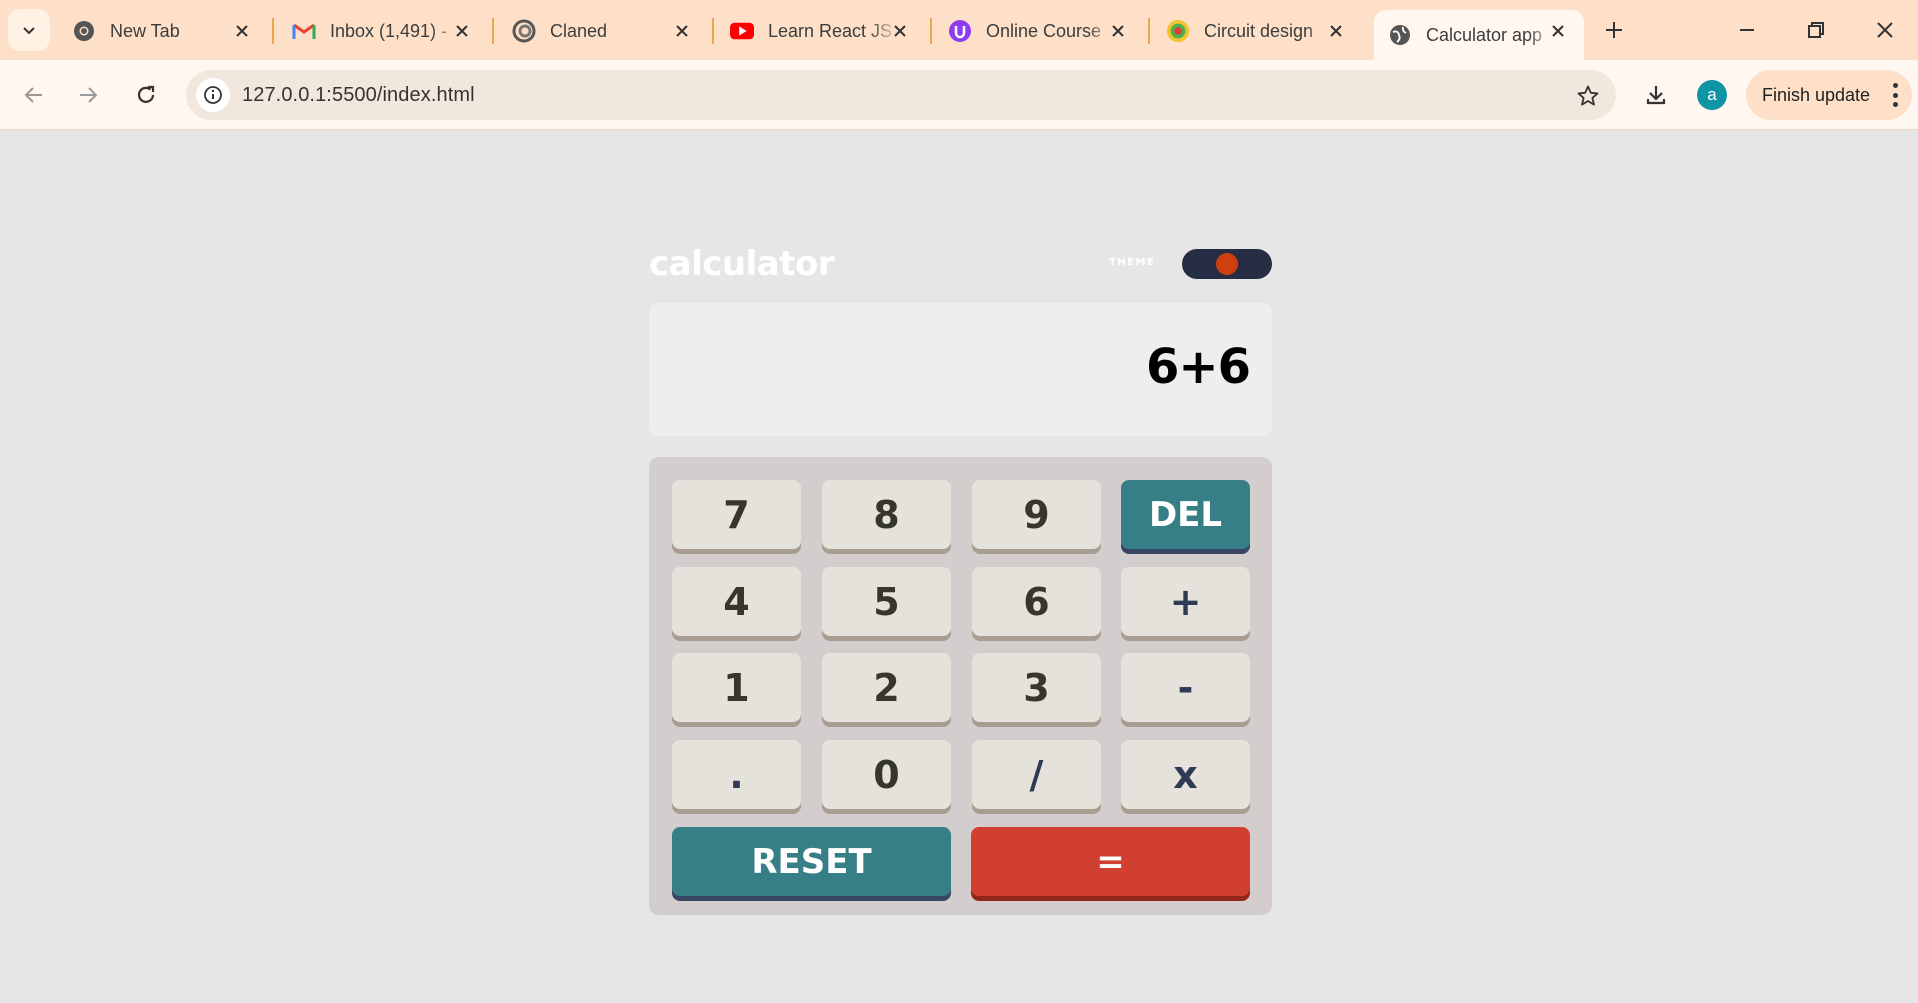 This screenshot has height=1003, width=1918. I want to click on display-value: 6+6, so click(1198, 367).